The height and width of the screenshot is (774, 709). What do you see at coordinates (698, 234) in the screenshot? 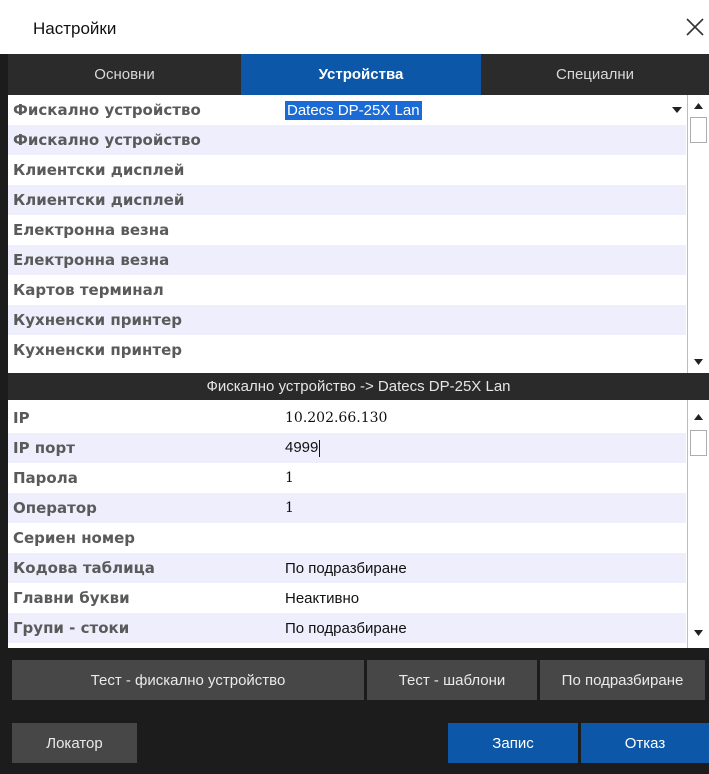
I see `devices-scrollbar` at bounding box center [698, 234].